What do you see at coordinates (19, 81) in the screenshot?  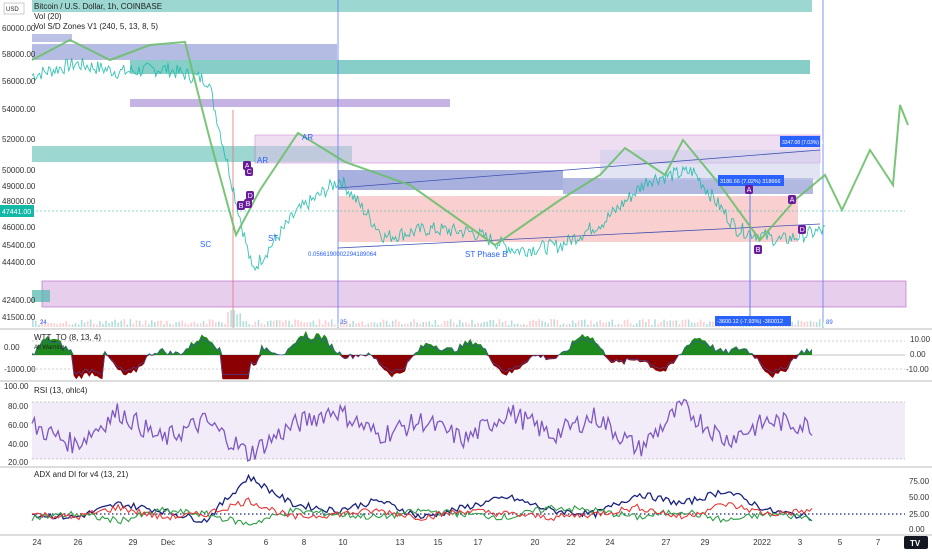 I see `main-y-tick: 56000.00` at bounding box center [19, 81].